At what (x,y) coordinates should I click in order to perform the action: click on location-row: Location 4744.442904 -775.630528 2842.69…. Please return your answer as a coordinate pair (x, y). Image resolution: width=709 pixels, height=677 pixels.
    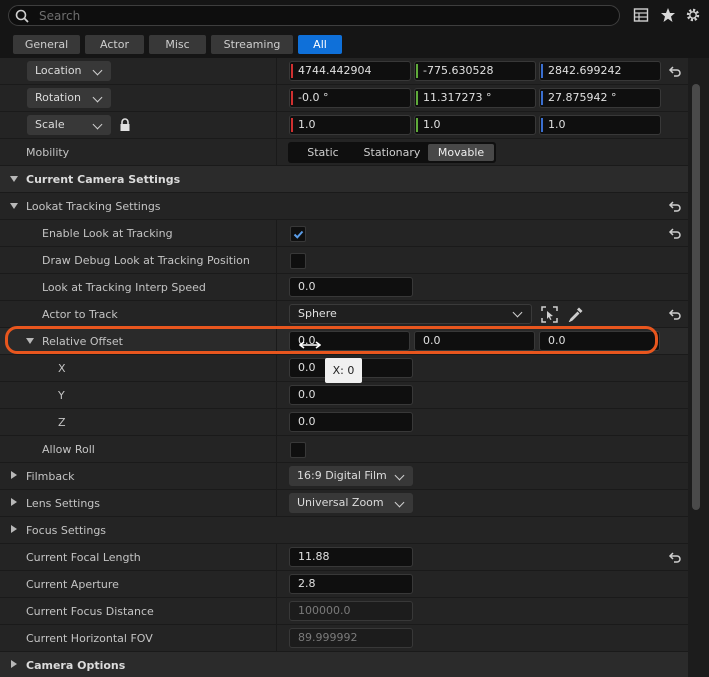
    Looking at the image, I should click on (344, 71).